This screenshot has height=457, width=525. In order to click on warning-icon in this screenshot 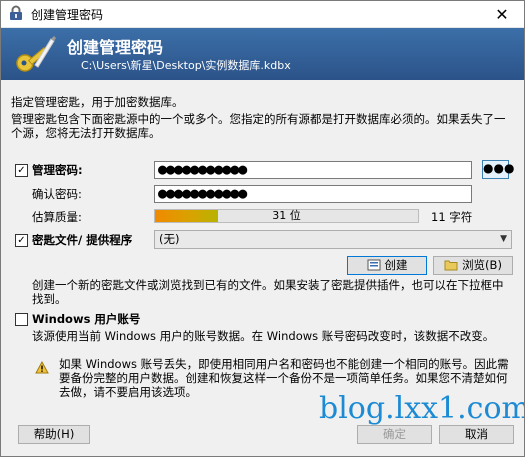, I will do `click(42, 367)`.